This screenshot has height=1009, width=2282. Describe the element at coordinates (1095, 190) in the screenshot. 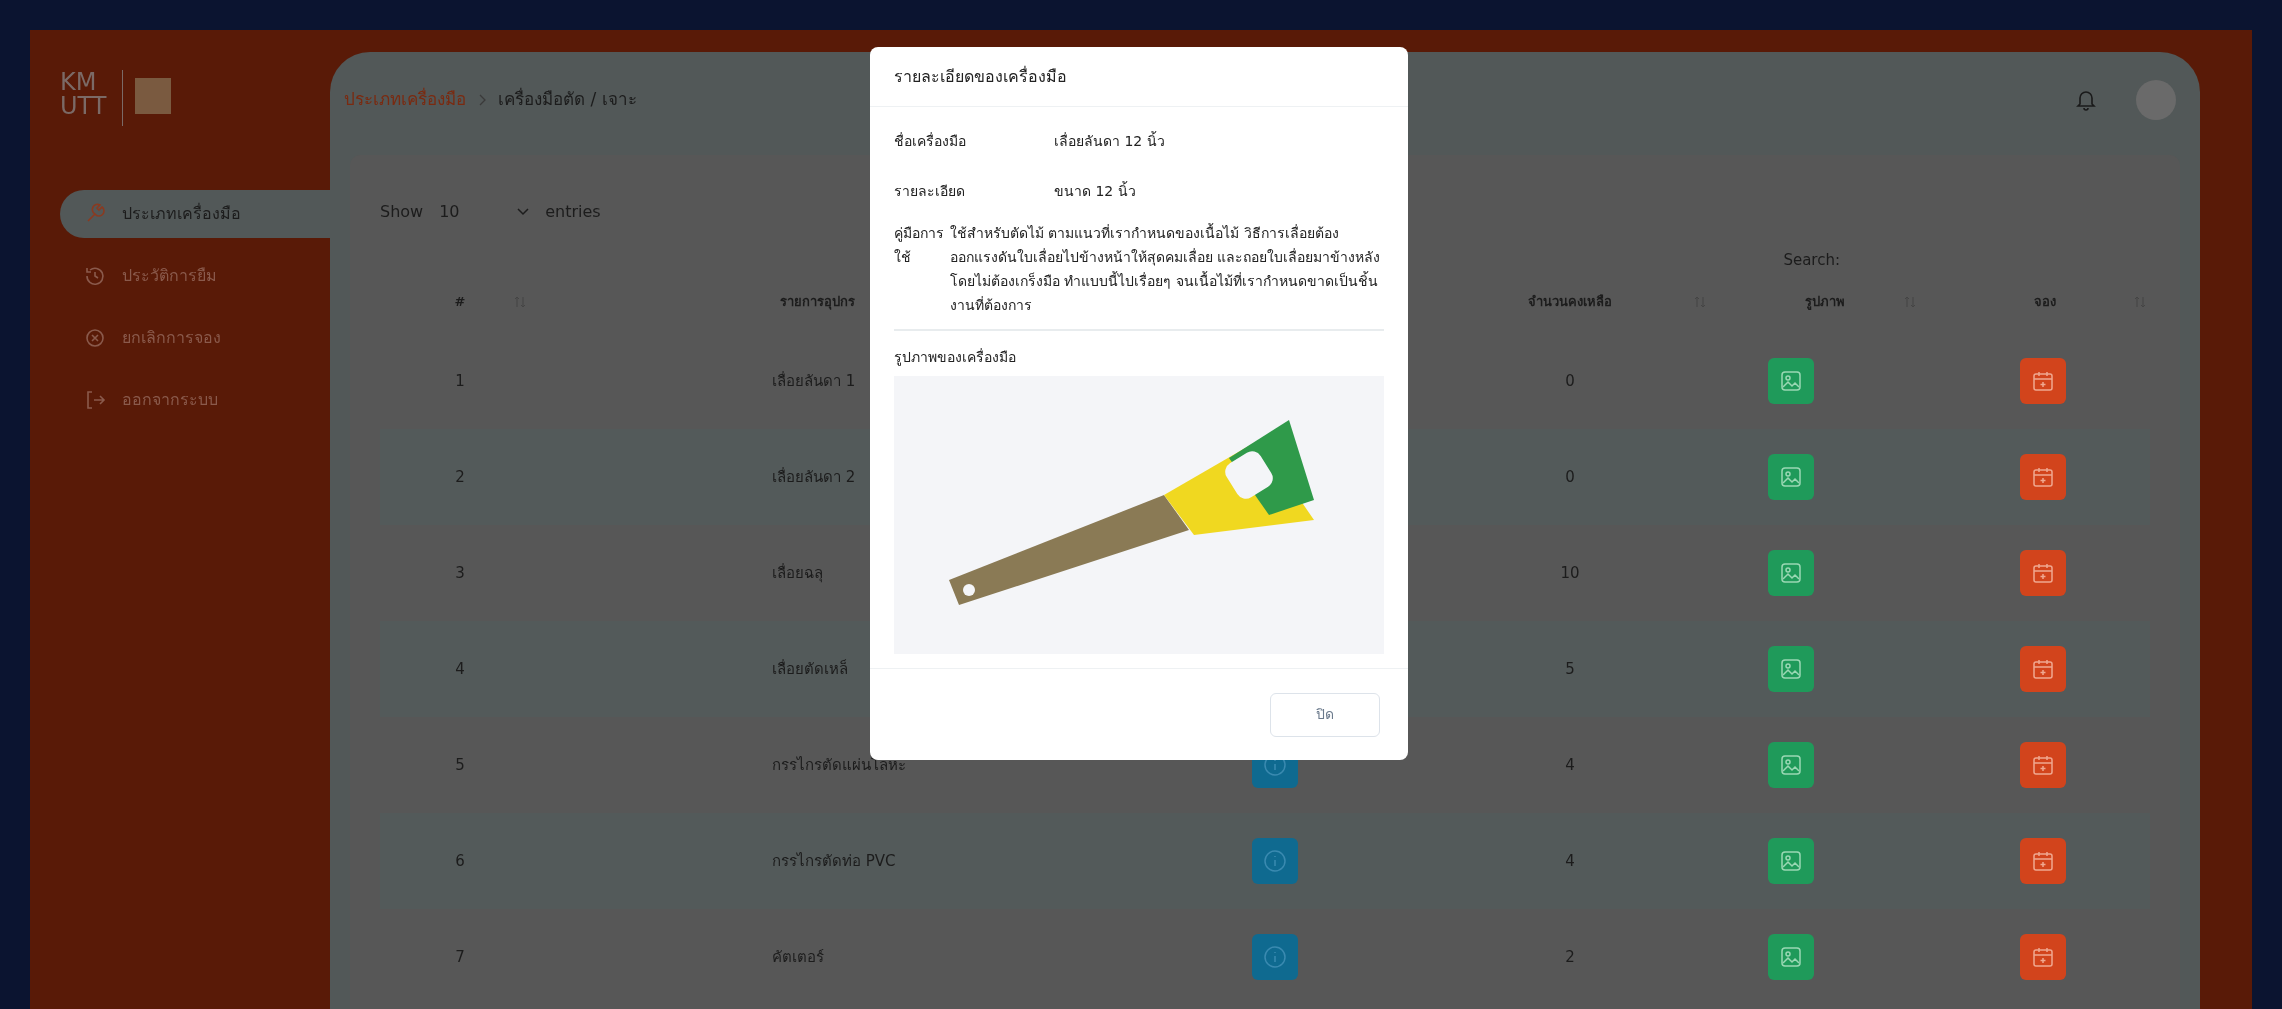

I see `field-value: ขนาด 12 นิ้ว` at that location.